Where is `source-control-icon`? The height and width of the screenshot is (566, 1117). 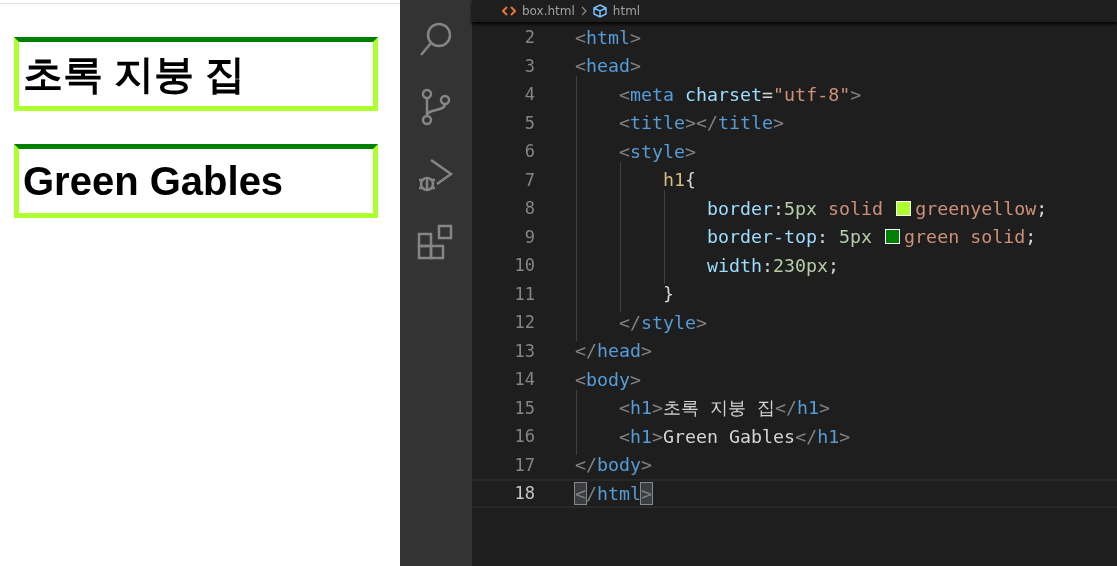 source-control-icon is located at coordinates (436, 107).